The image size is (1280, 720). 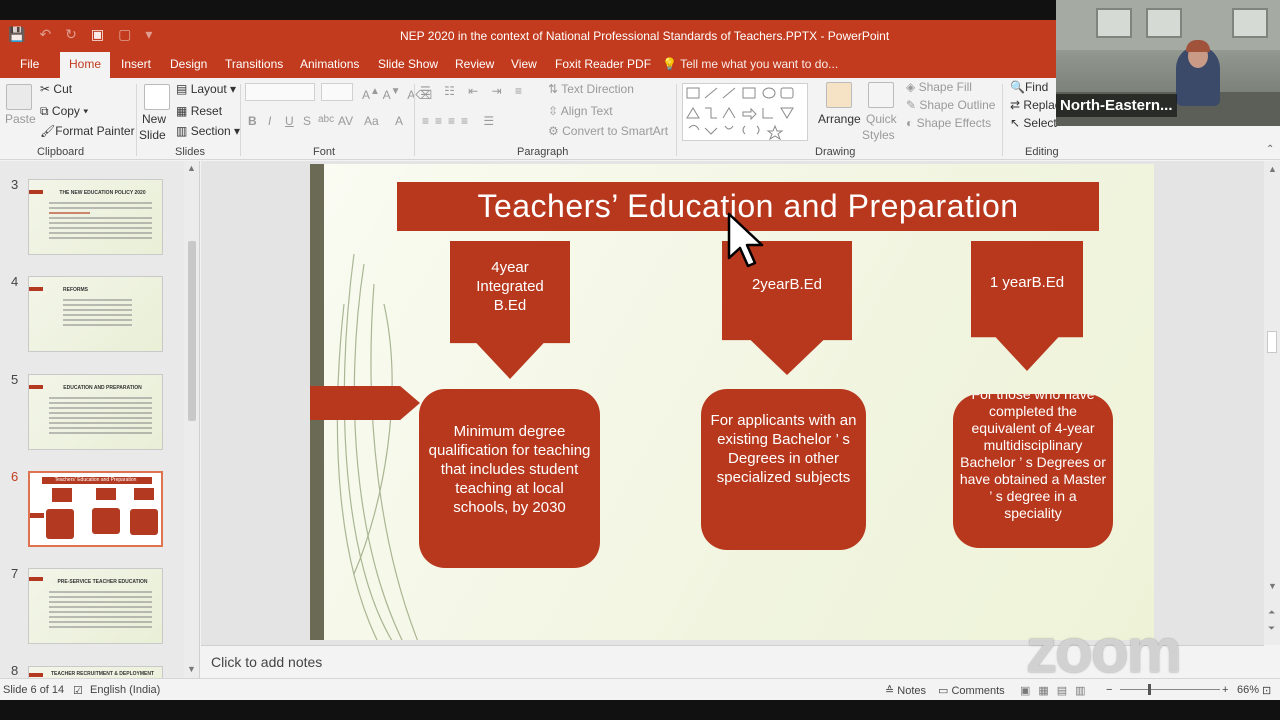 What do you see at coordinates (95, 509) in the screenshot?
I see `slide-thumbnail-6: Teachers' Education and Preparation` at bounding box center [95, 509].